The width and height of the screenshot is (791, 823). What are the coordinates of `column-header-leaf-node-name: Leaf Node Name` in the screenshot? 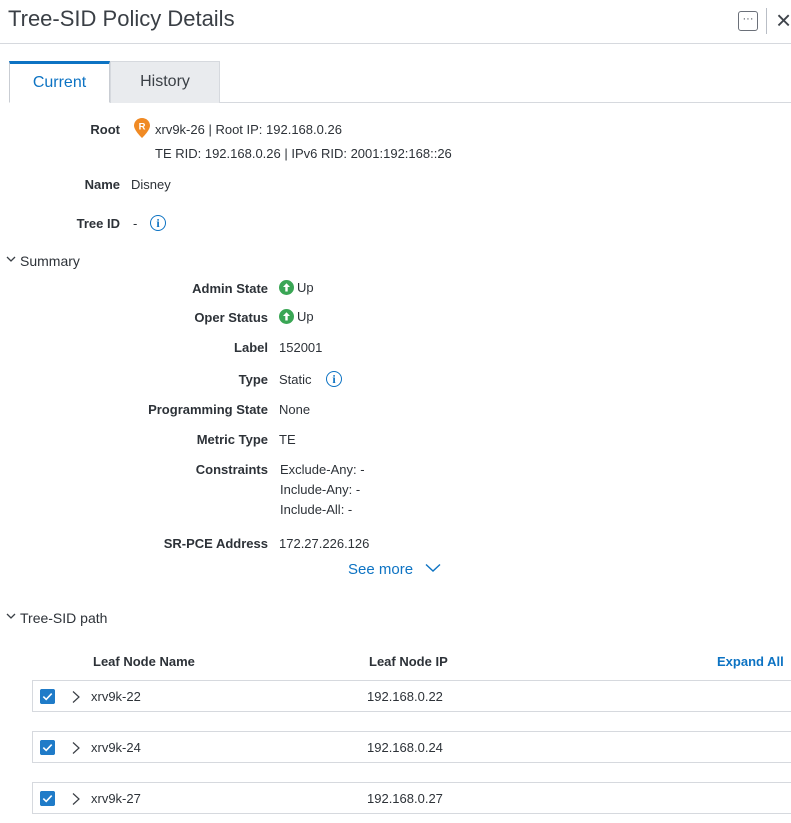 It's located at (144, 661).